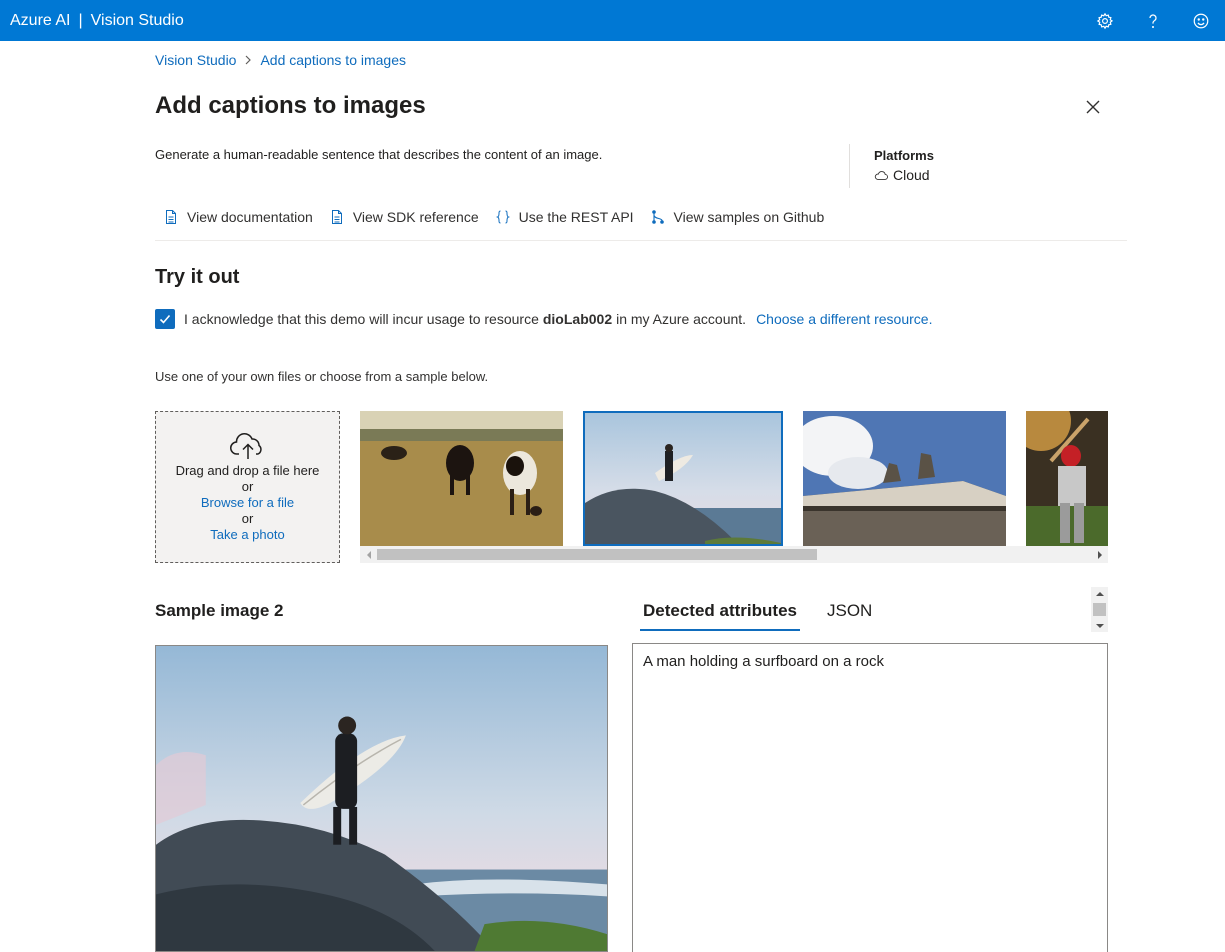 The width and height of the screenshot is (1225, 952). I want to click on scroll-right-arrow-icon, so click(1099, 554).